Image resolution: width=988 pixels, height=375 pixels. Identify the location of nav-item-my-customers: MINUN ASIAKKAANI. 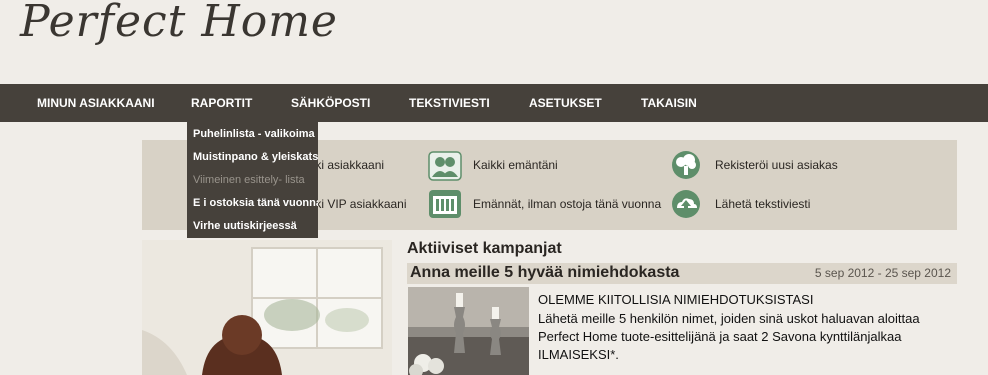
(96, 103).